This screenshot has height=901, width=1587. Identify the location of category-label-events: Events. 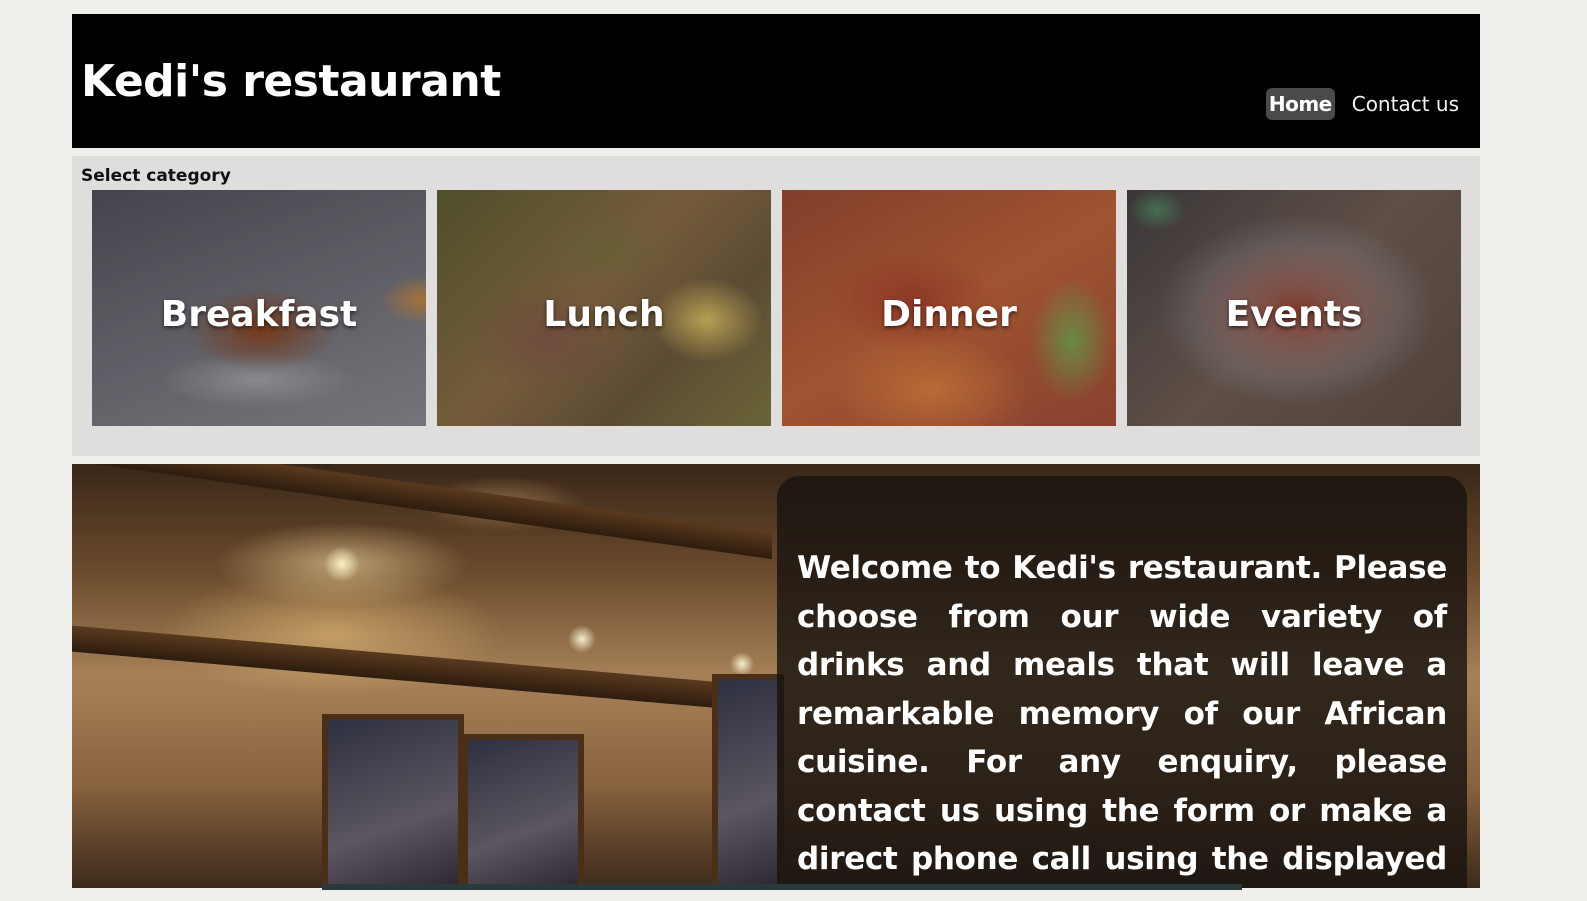
(1294, 314).